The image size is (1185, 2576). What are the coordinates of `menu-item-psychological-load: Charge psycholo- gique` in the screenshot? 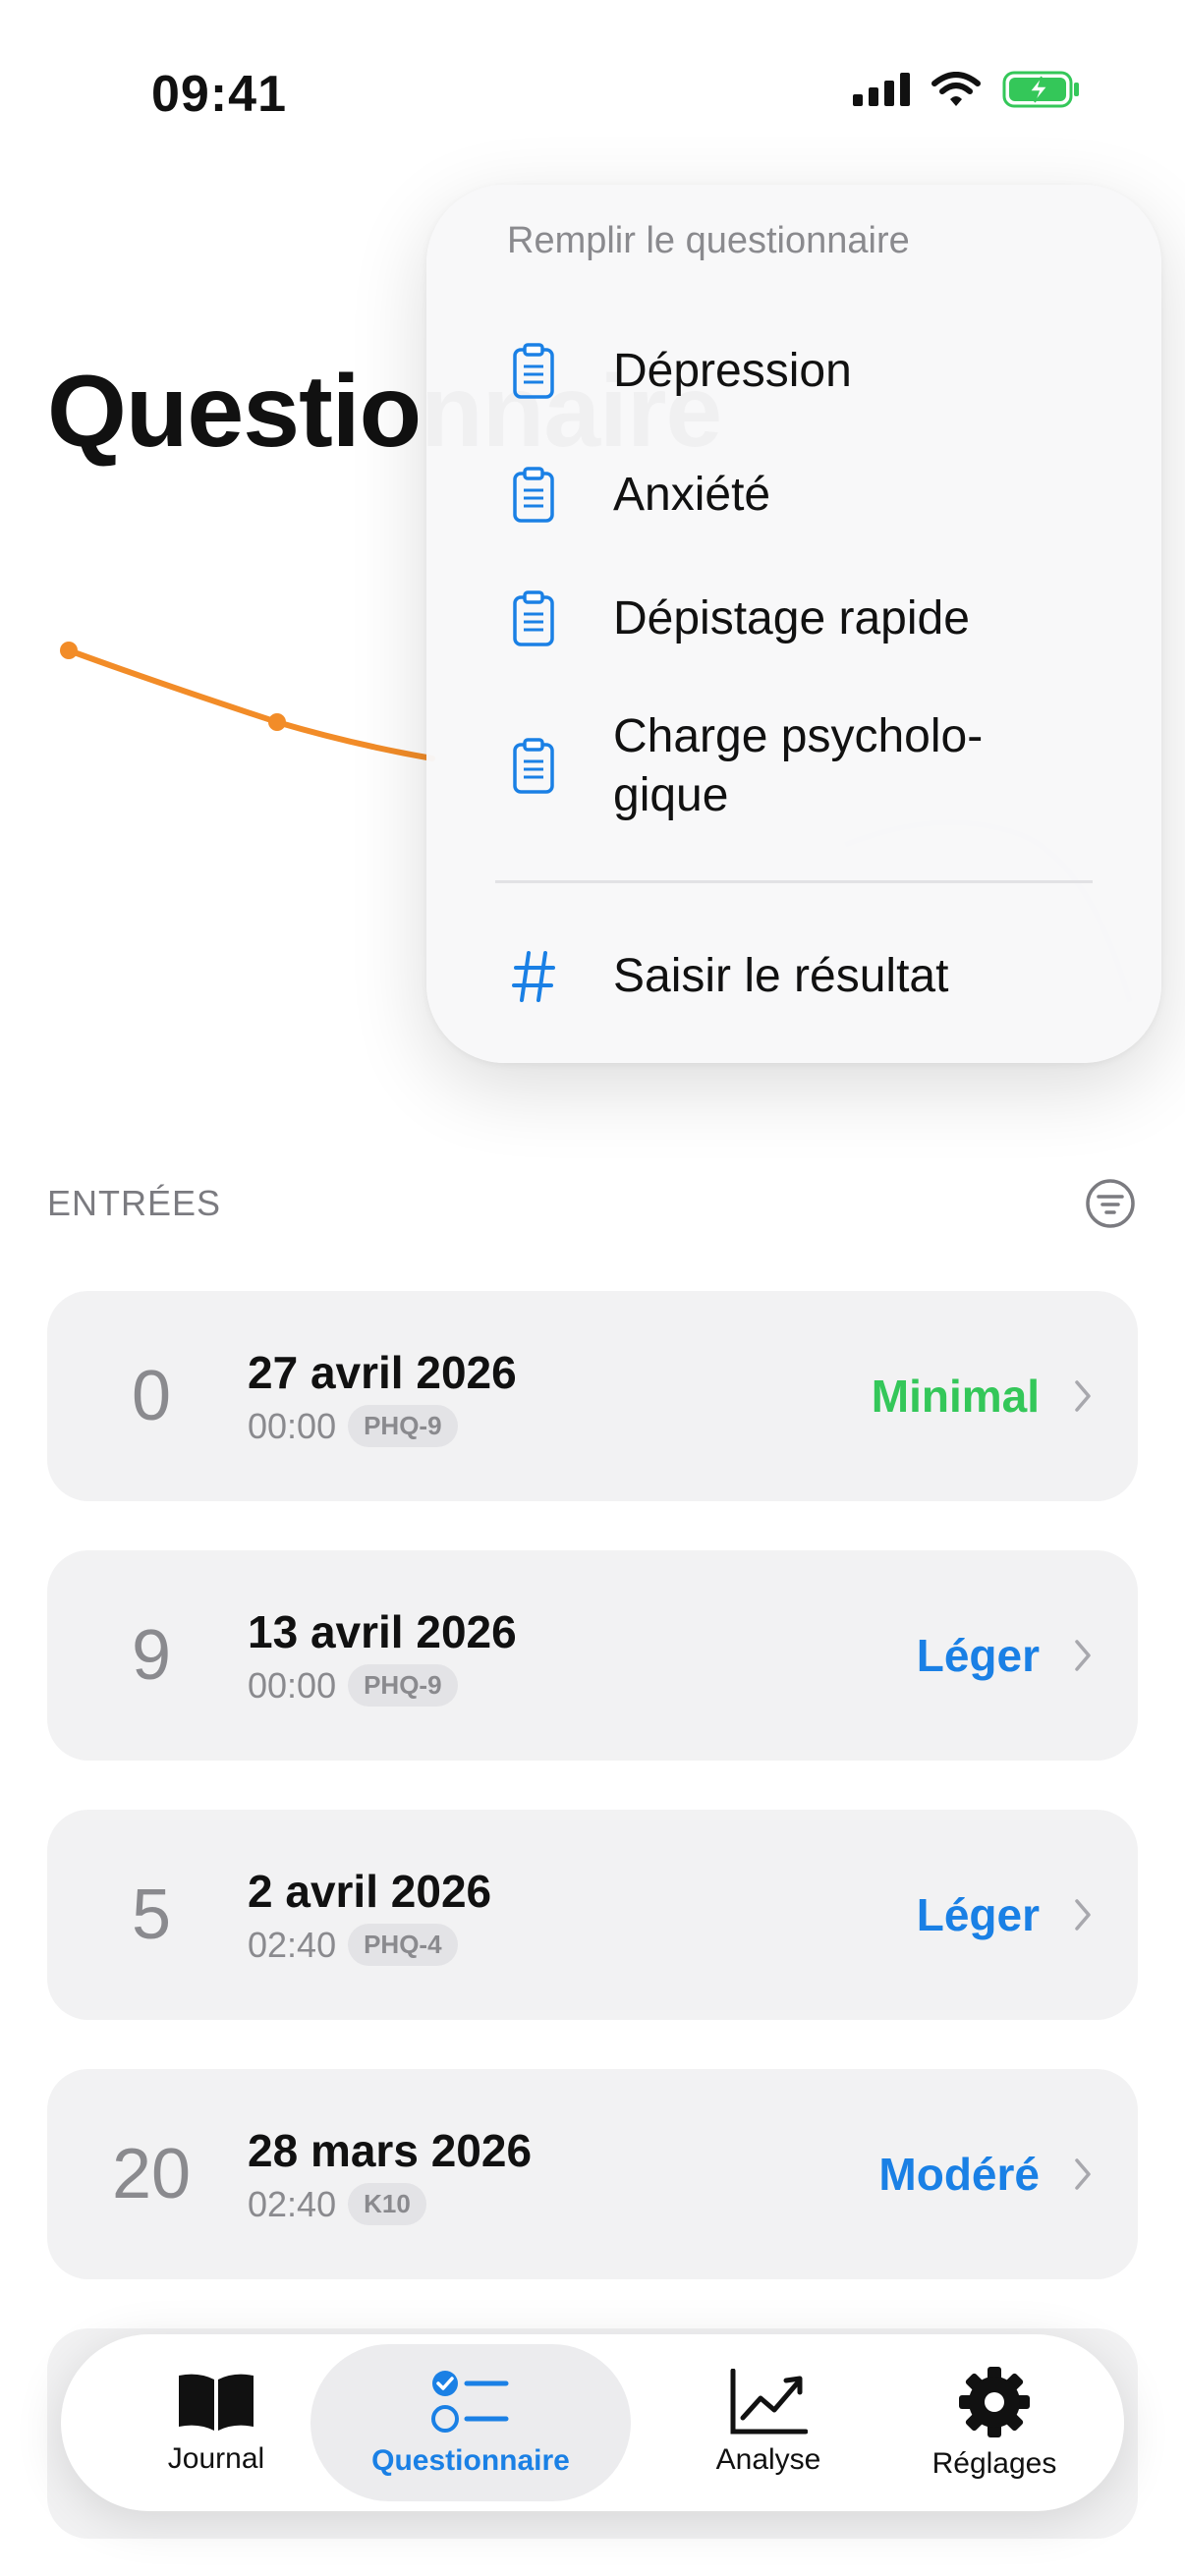 It's located at (794, 766).